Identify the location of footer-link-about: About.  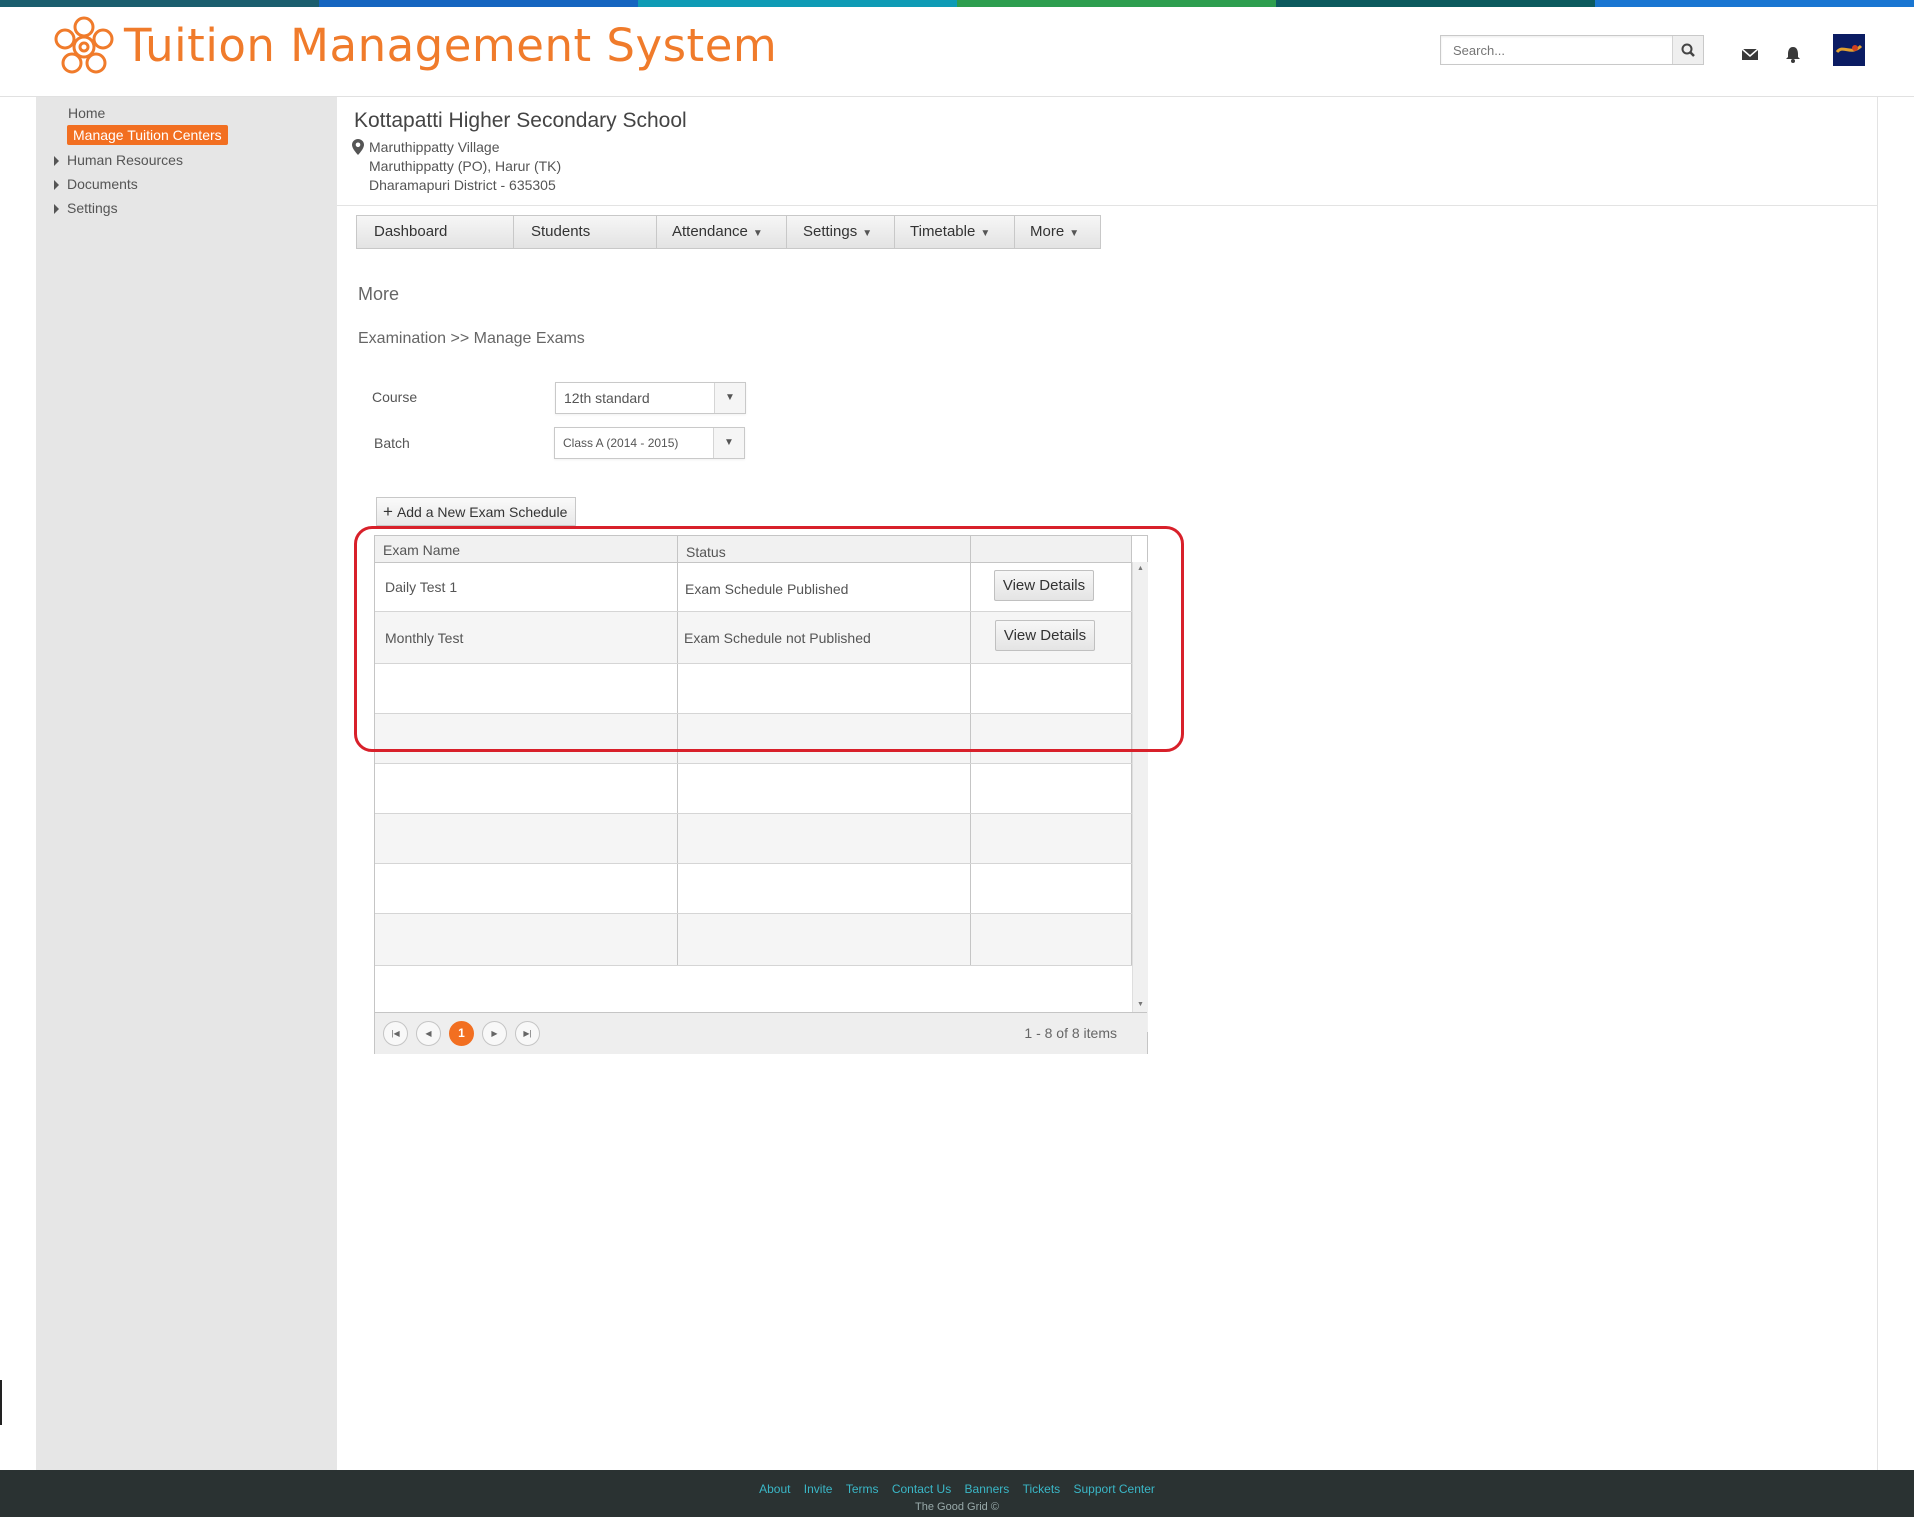
(774, 1489).